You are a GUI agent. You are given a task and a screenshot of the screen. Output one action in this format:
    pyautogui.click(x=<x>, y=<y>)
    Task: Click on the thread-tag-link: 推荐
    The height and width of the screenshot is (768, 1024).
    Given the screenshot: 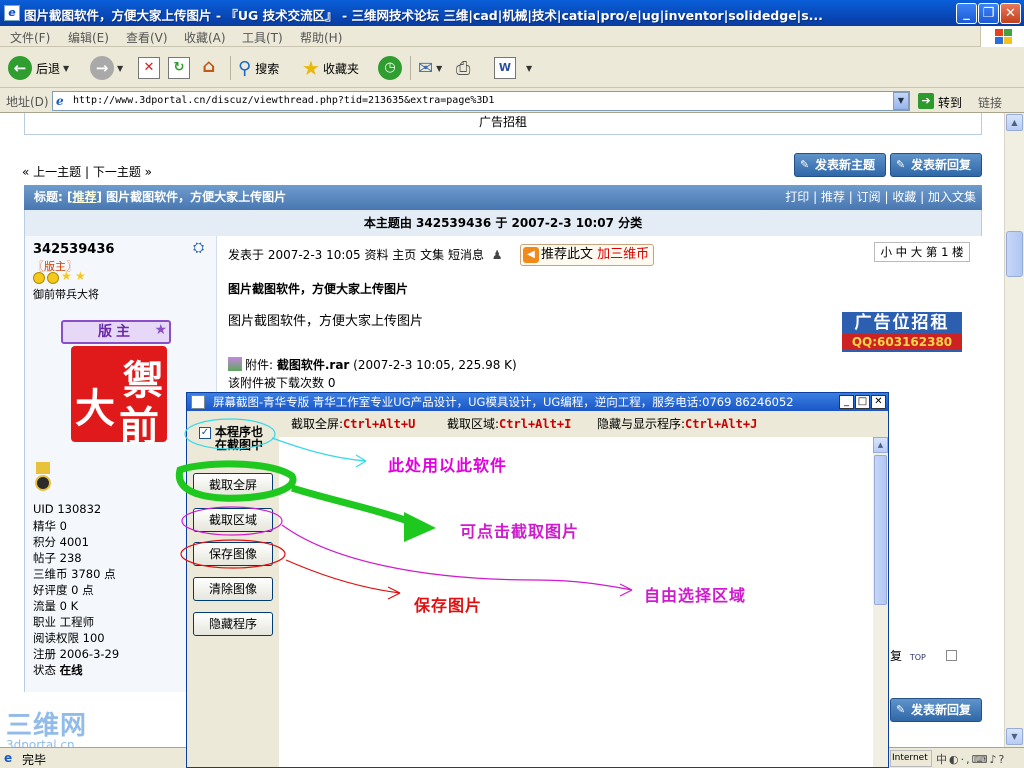 What is the action you would take?
    pyautogui.click(x=84, y=197)
    